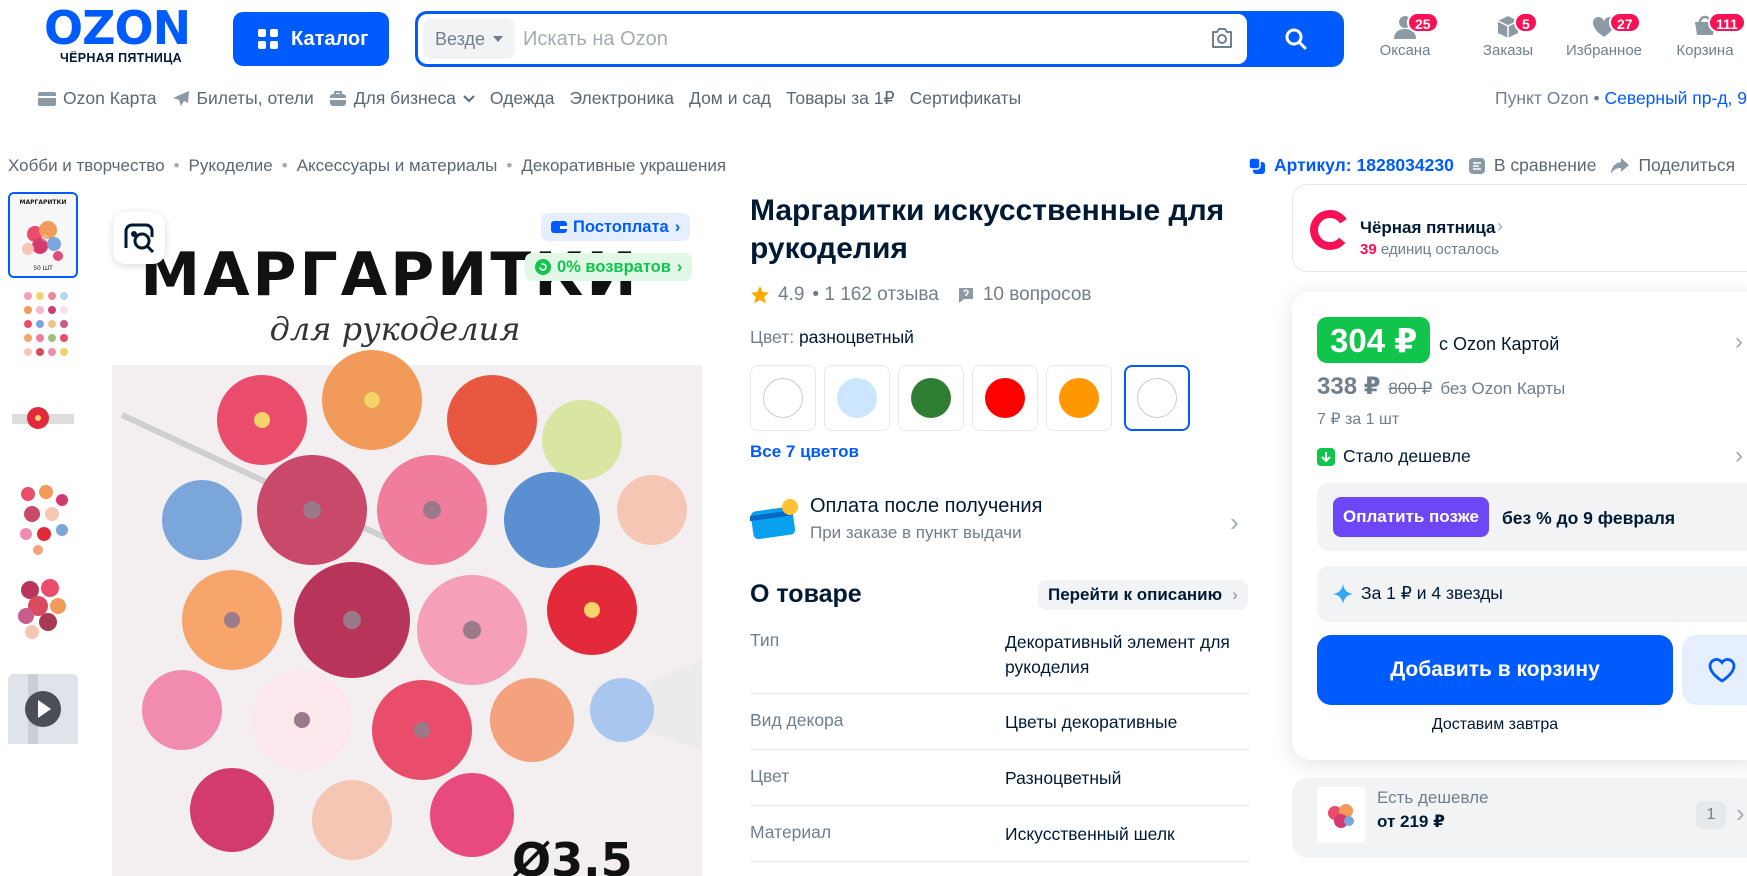 This screenshot has width=1747, height=876. Describe the element at coordinates (791, 294) in the screenshot. I see `rating-value: 4.9` at that location.